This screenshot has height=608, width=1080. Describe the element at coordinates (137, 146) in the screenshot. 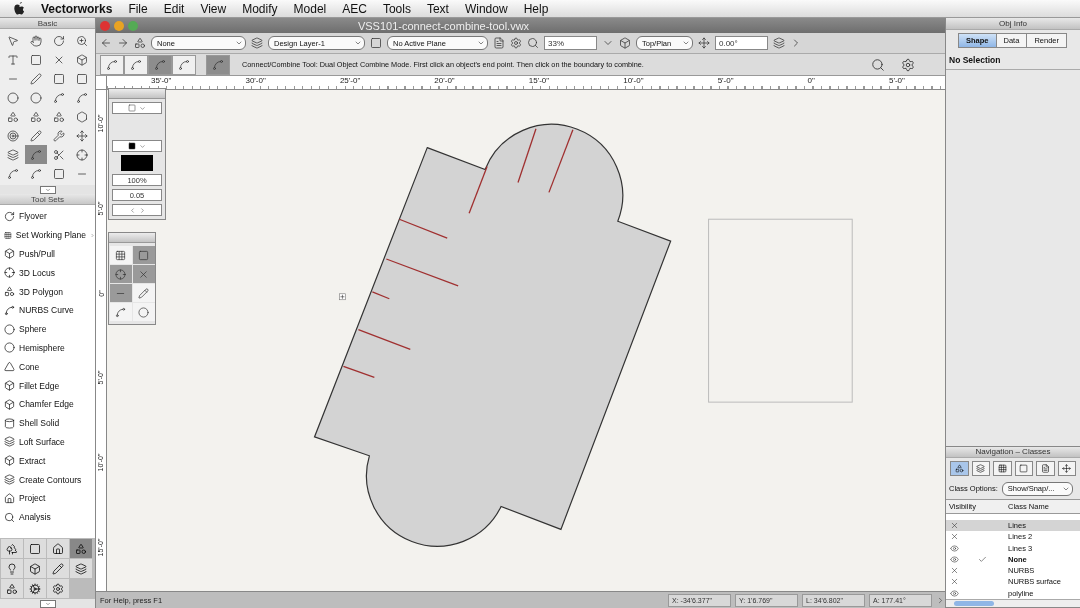

I see `pen-style-dropdown` at that location.